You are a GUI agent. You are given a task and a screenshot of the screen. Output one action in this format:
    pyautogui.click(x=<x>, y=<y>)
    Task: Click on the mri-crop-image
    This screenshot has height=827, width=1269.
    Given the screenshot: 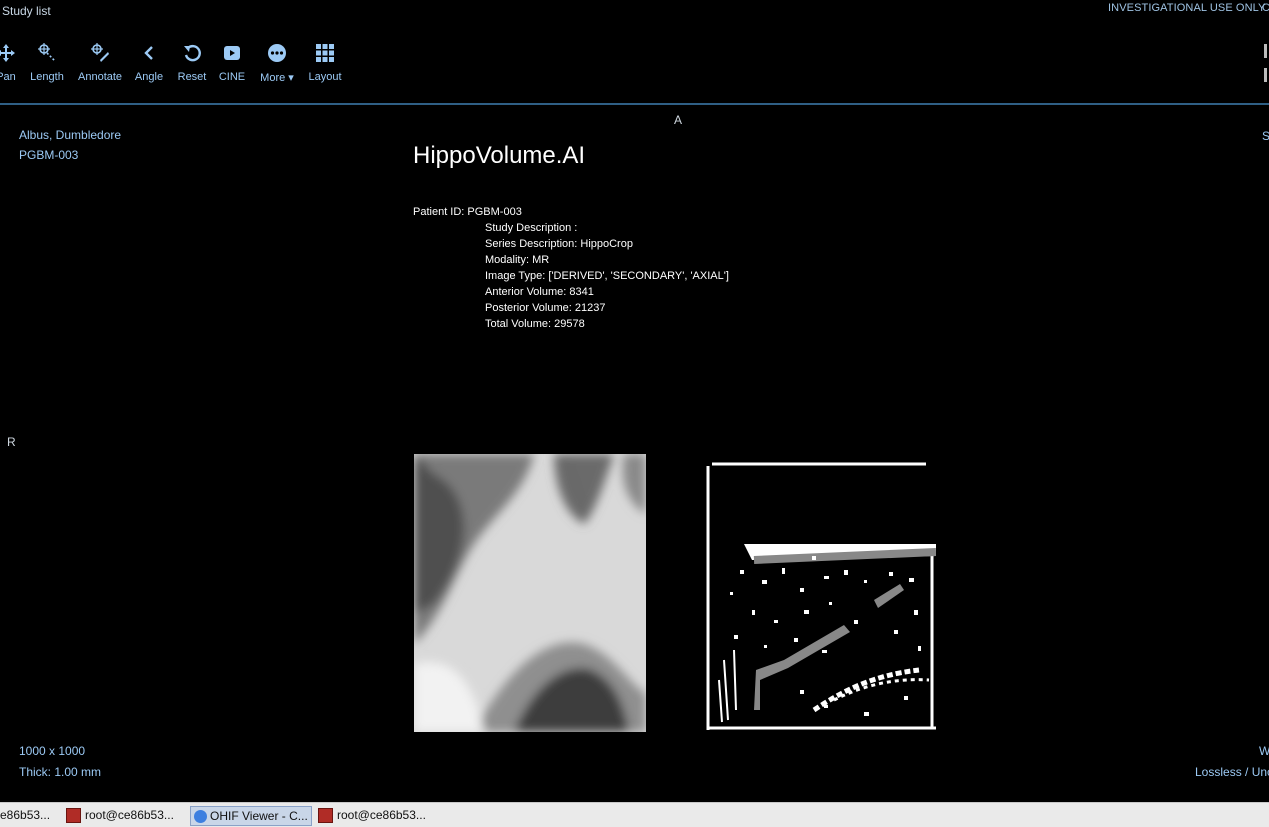 What is the action you would take?
    pyautogui.click(x=530, y=593)
    